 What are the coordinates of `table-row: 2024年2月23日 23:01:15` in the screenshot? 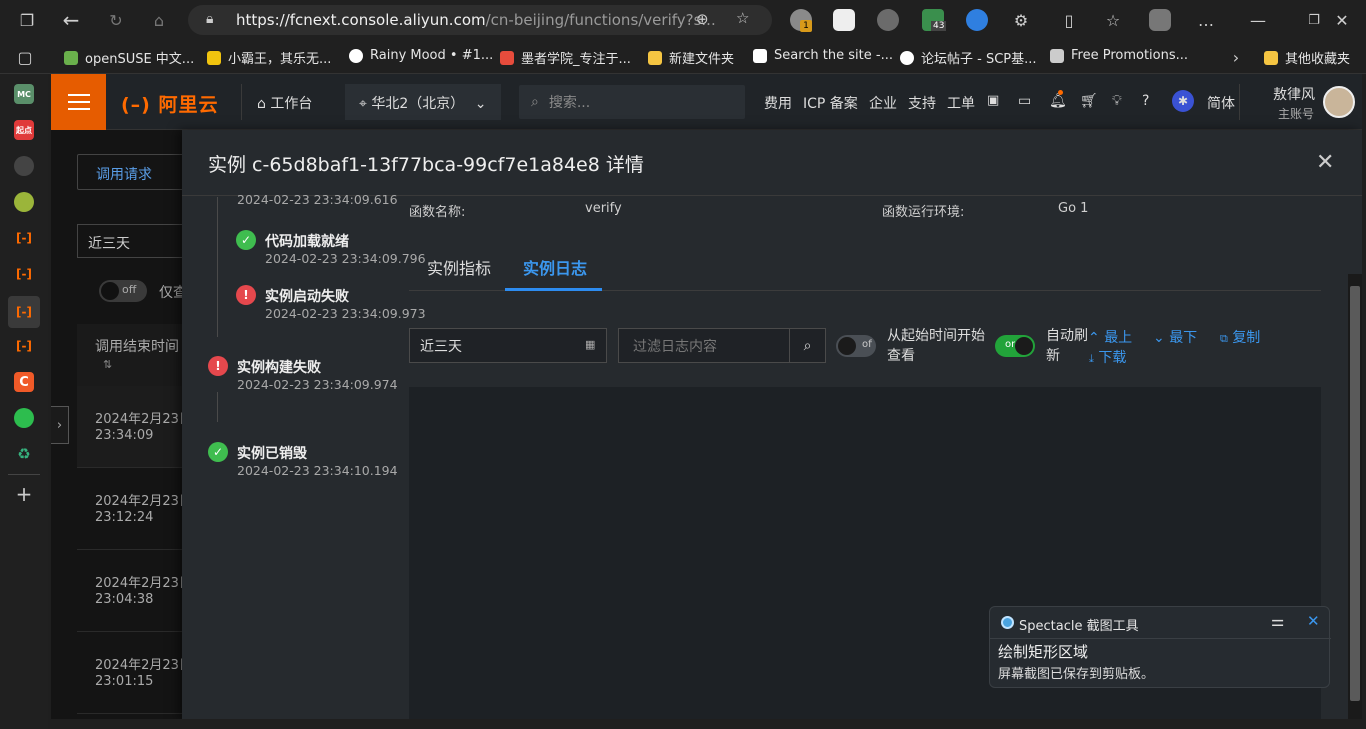 It's located at (134, 673).